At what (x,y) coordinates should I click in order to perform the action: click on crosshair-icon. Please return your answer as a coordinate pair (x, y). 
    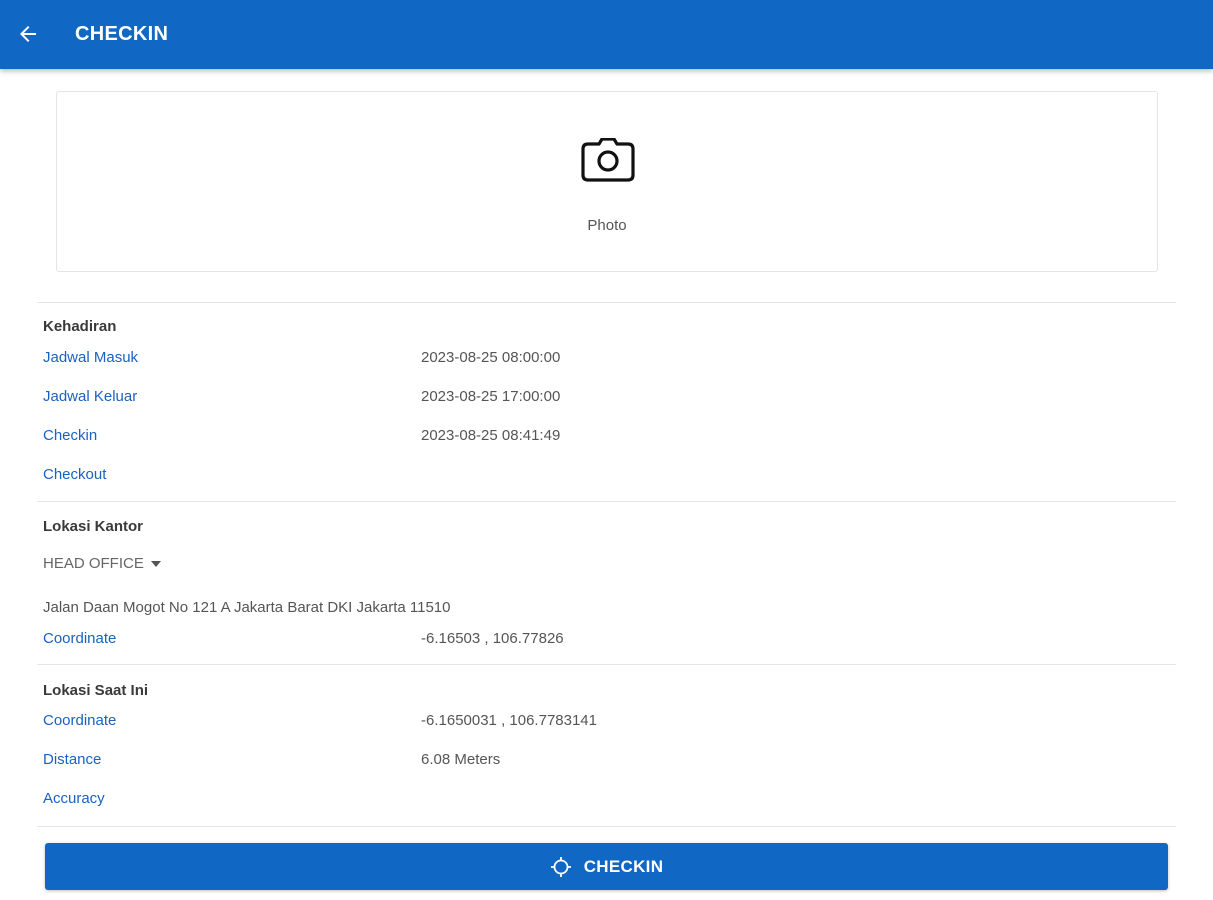
    Looking at the image, I should click on (560, 866).